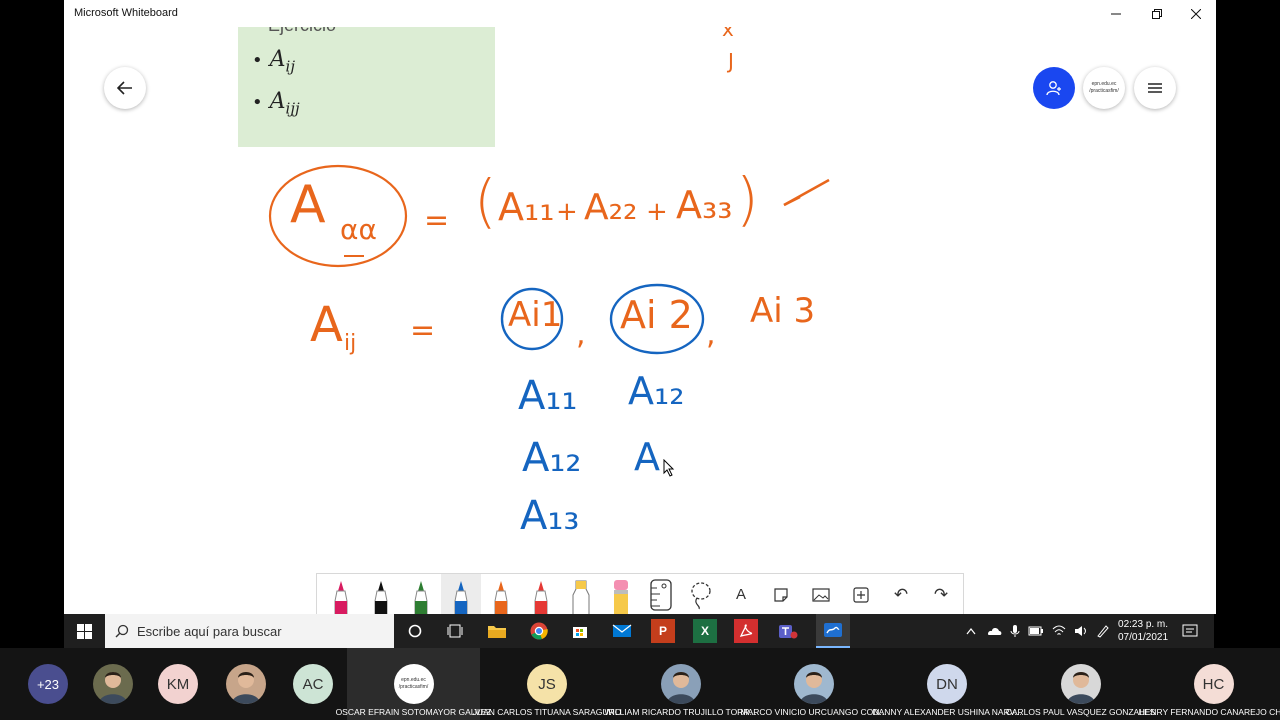  Describe the element at coordinates (1213, 684) in the screenshot. I see `avatar: HC` at that location.